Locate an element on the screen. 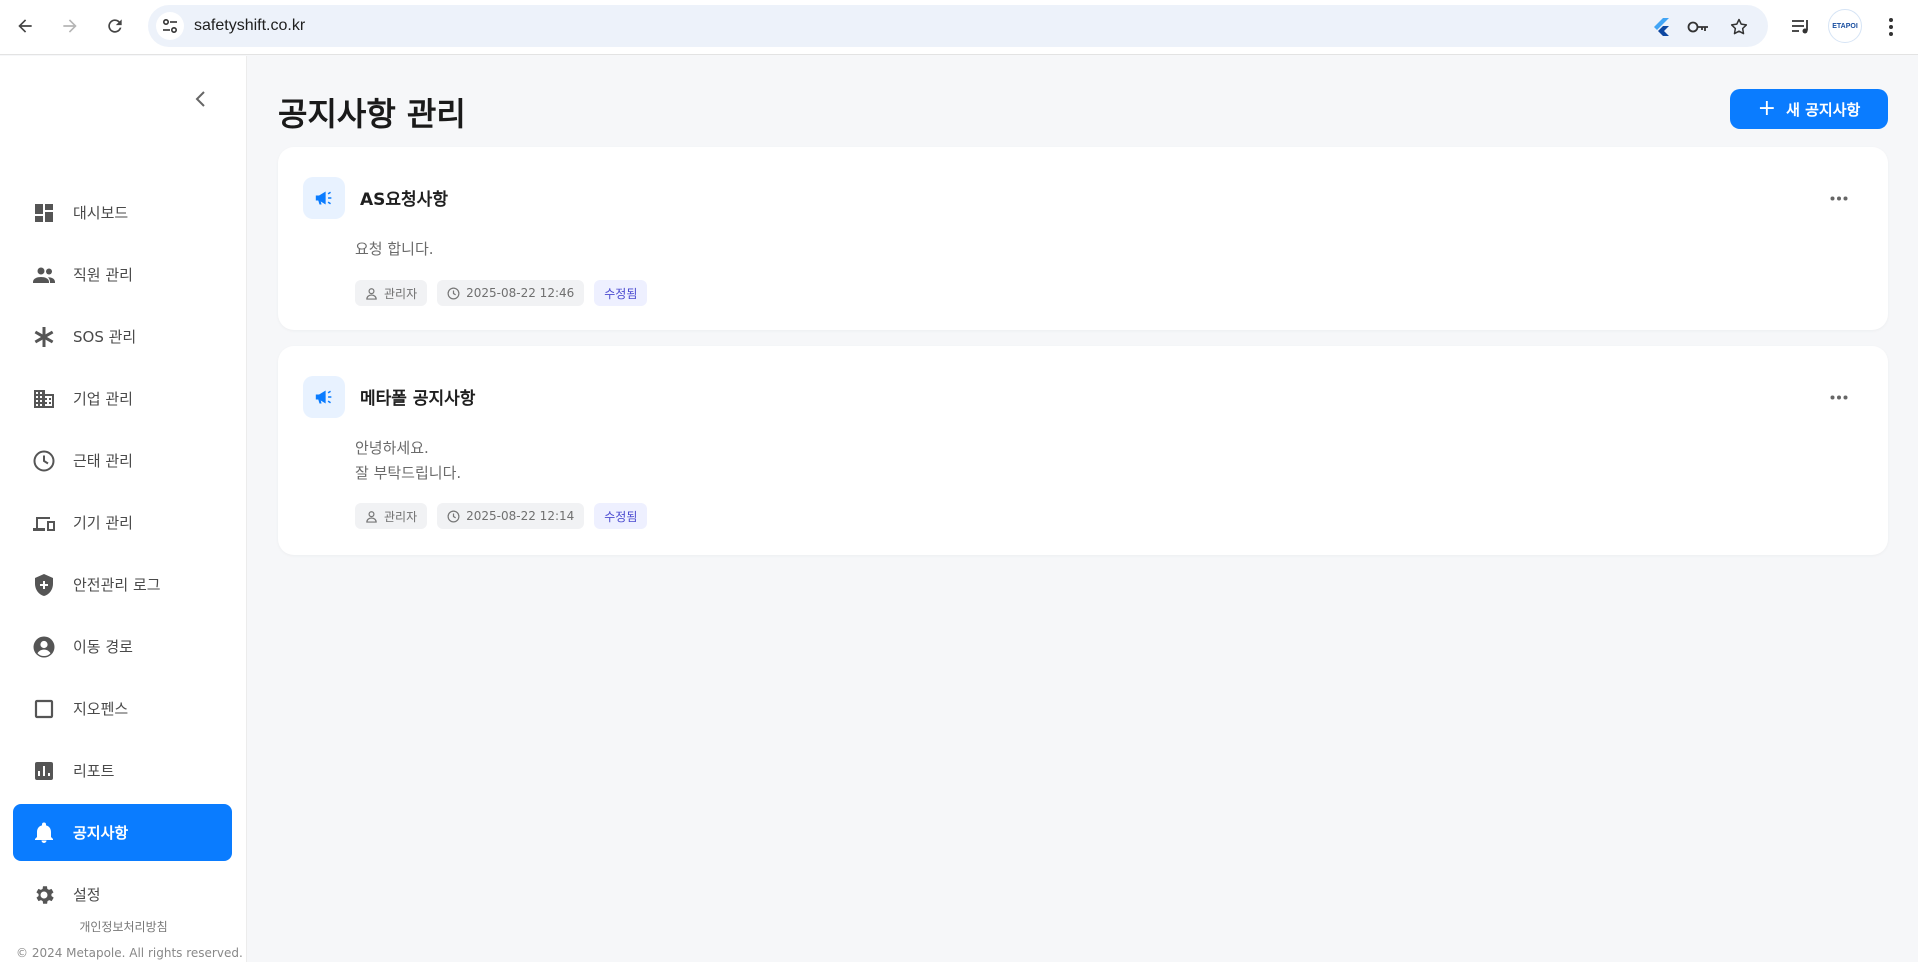 The height and width of the screenshot is (962, 1918). people-icon is located at coordinates (44, 275).